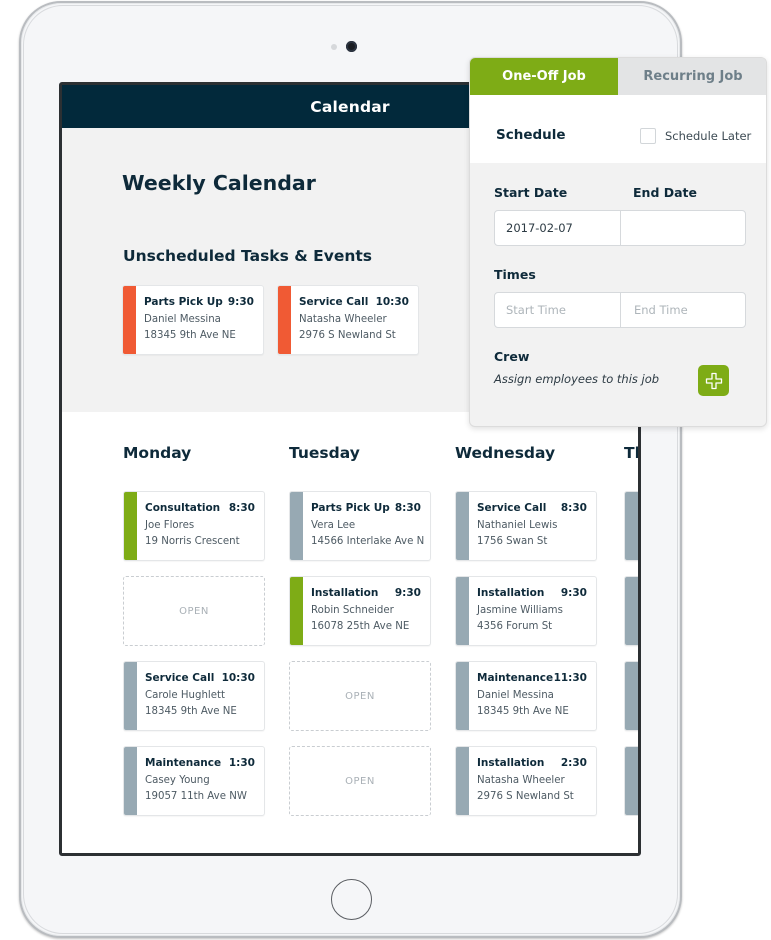 This screenshot has width=771, height=940. I want to click on job-type-tabs: One-Off Job Recurring Job, so click(618, 76).